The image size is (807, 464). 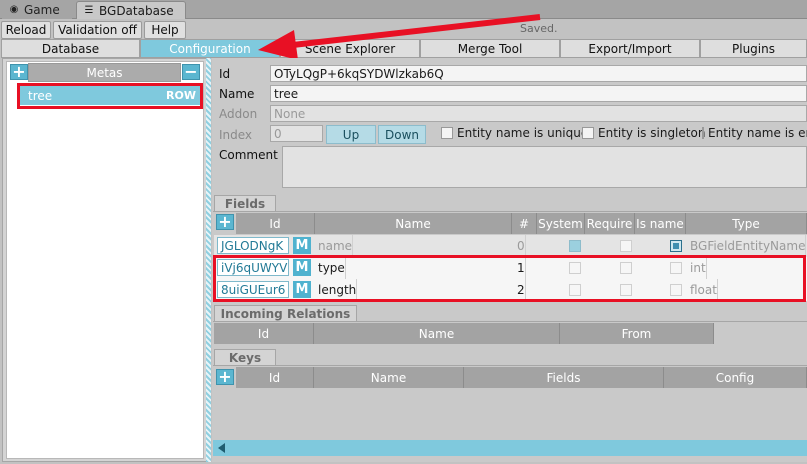 What do you see at coordinates (253, 245) in the screenshot?
I see `field-id-button: JGLODNgK` at bounding box center [253, 245].